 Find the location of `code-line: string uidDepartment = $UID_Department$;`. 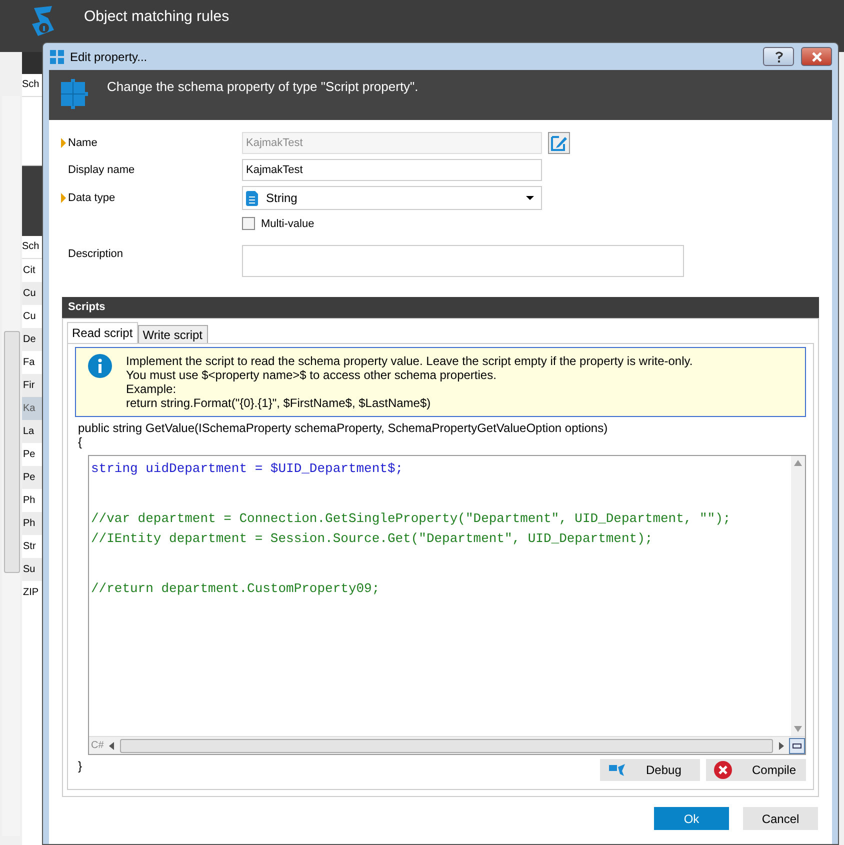

code-line: string uidDepartment = $UID_Department$; is located at coordinates (247, 469).